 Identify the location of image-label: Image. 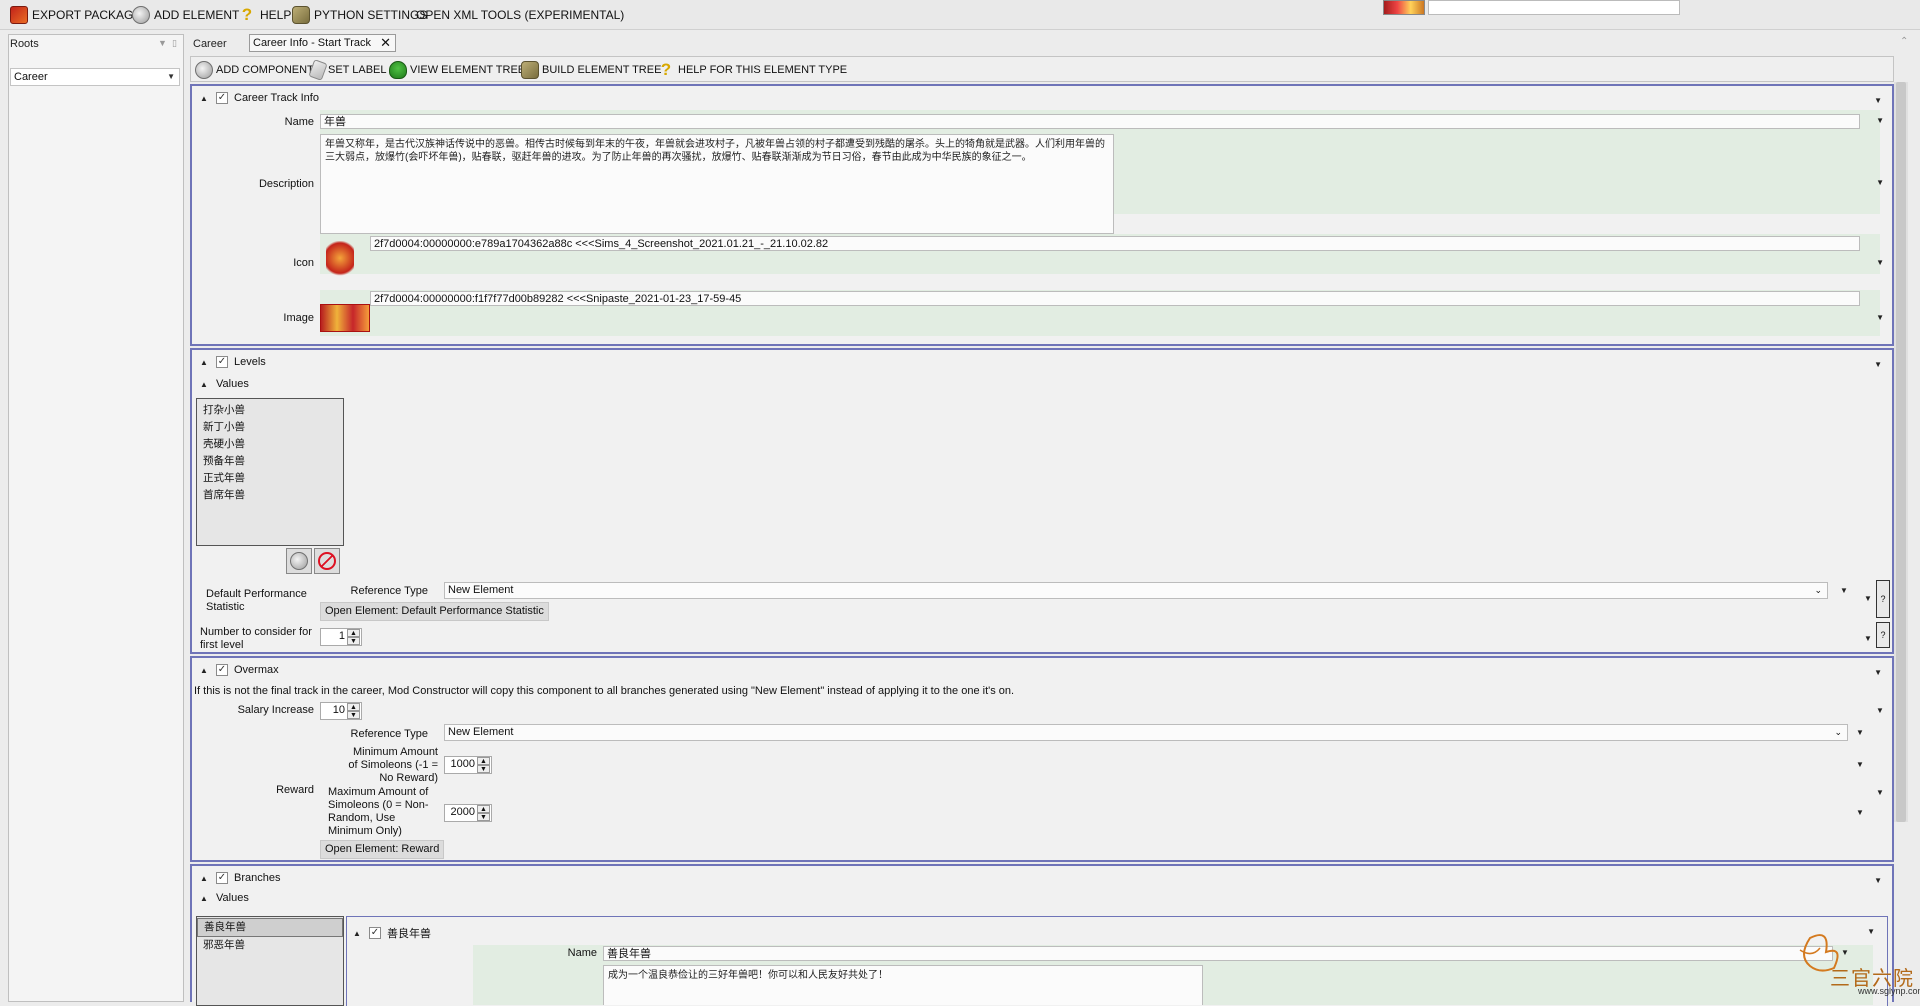
(298, 318).